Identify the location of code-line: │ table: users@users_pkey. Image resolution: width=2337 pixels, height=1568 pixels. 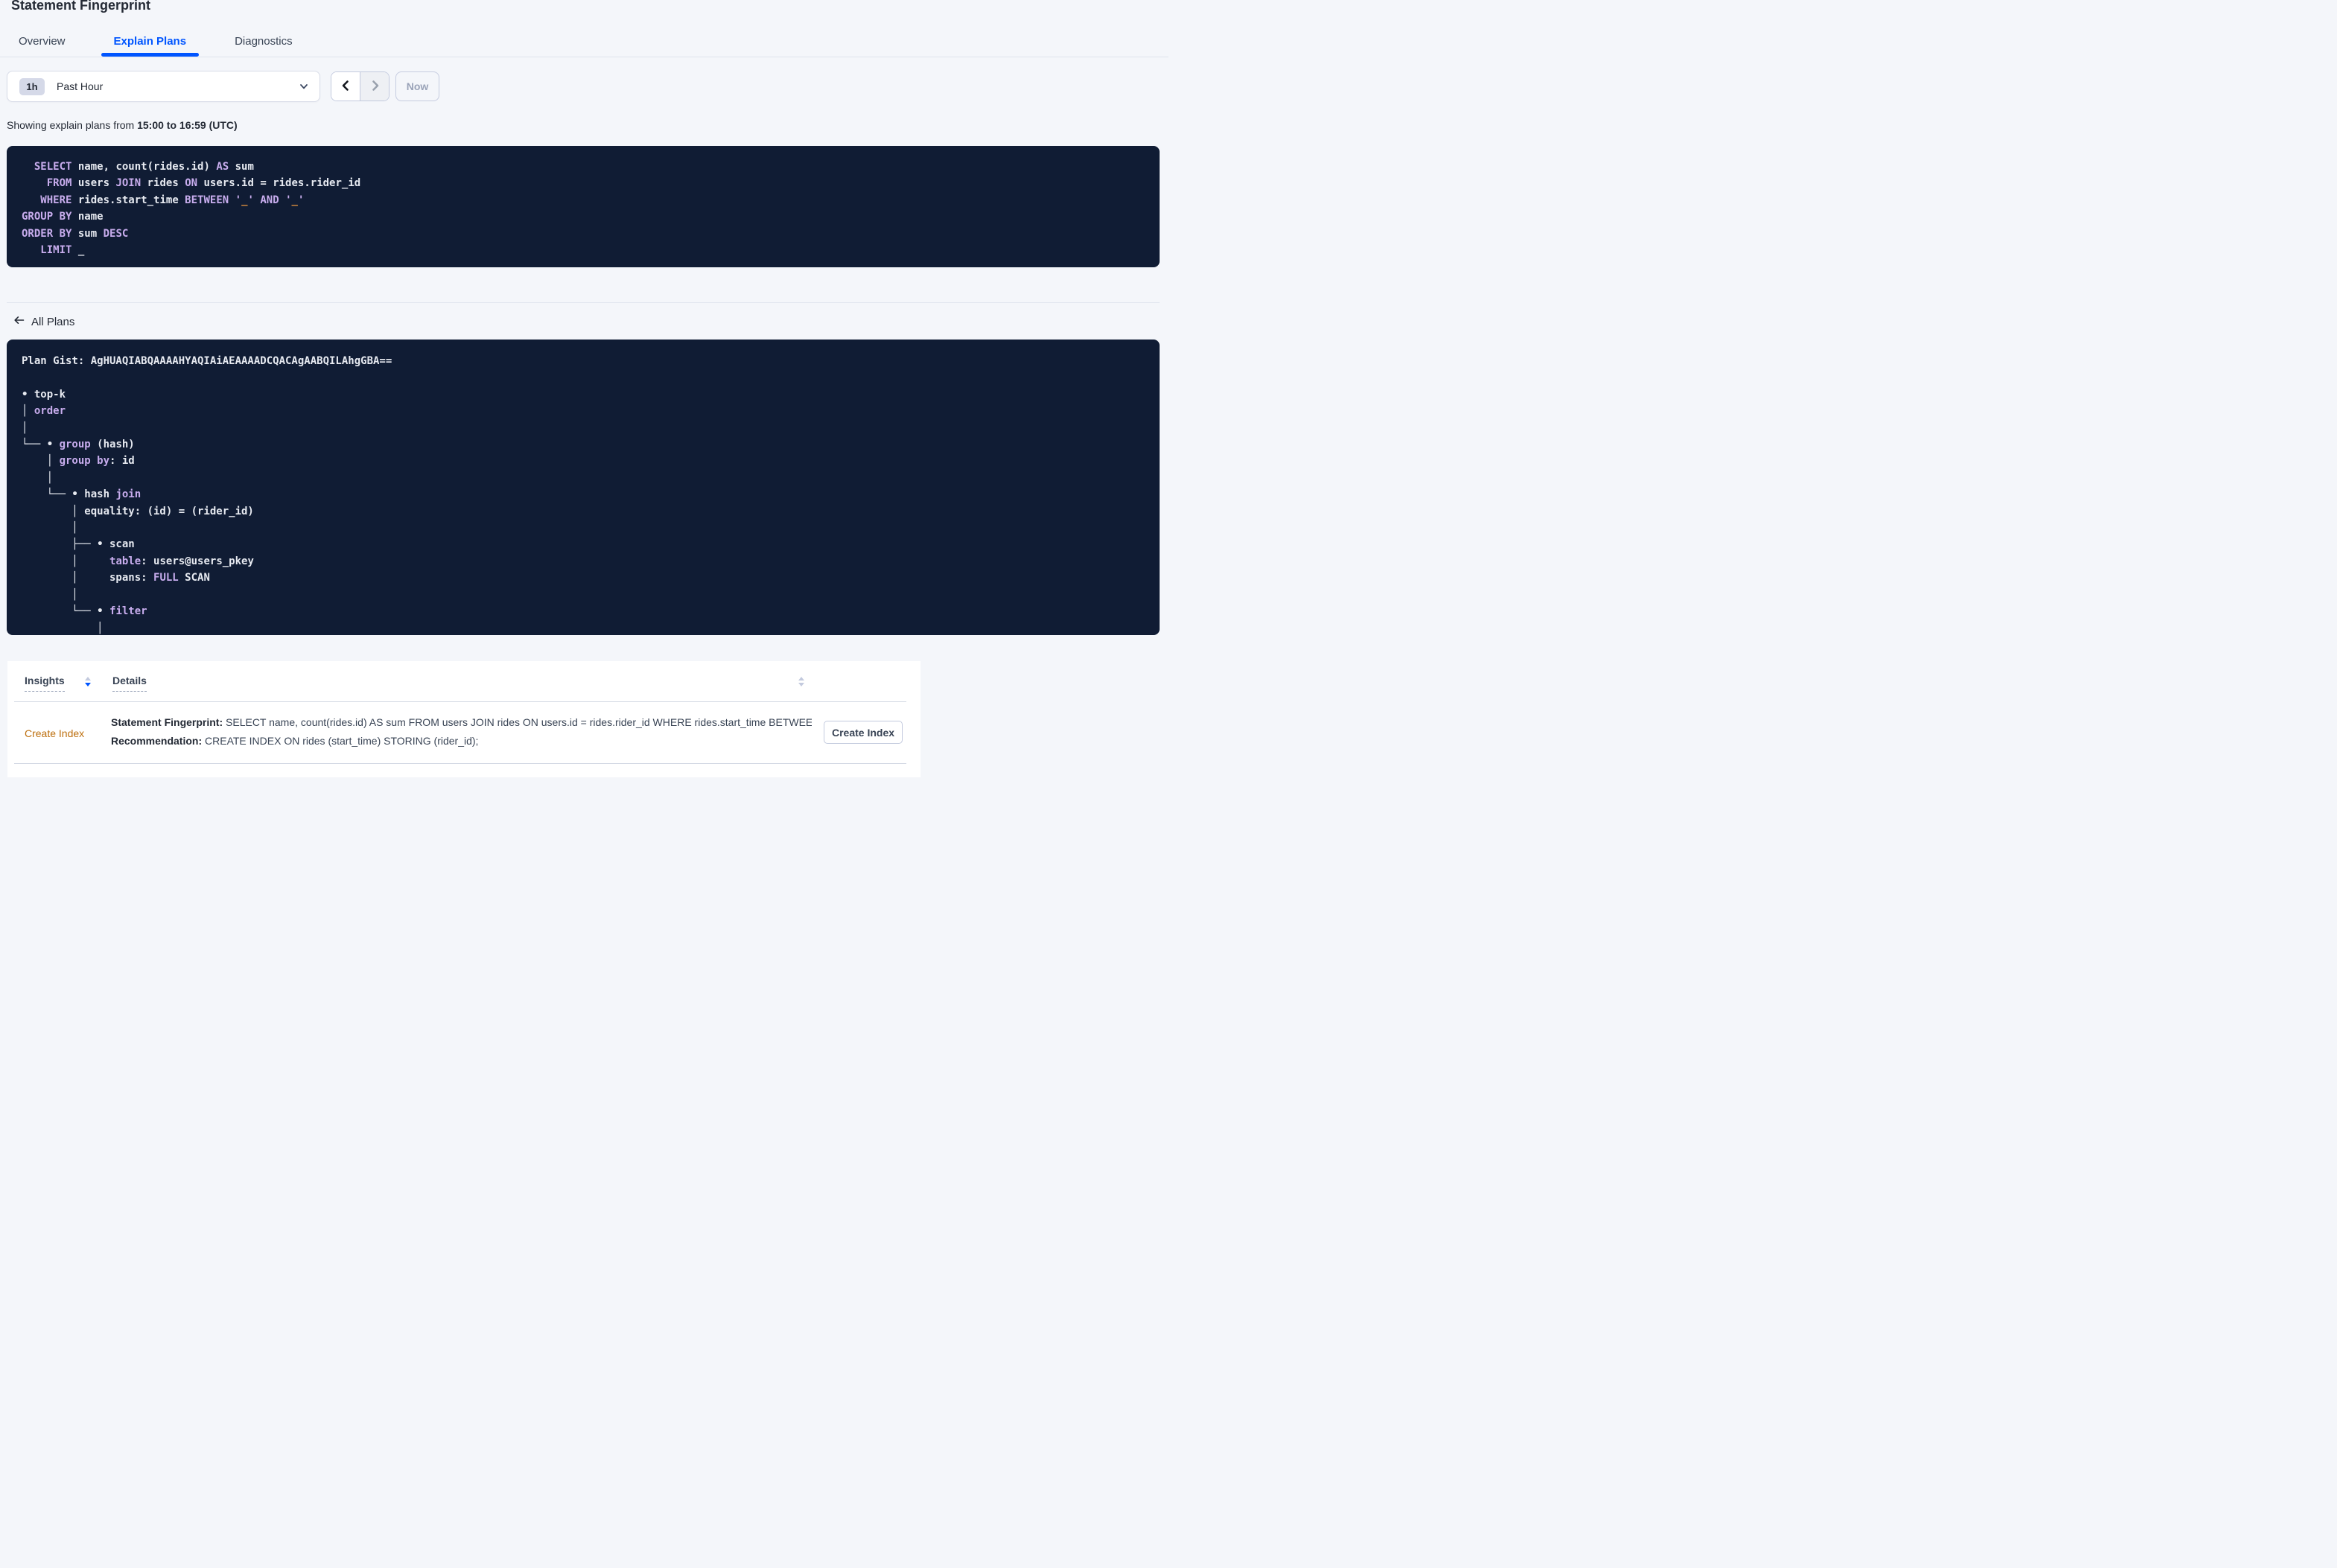
(138, 561).